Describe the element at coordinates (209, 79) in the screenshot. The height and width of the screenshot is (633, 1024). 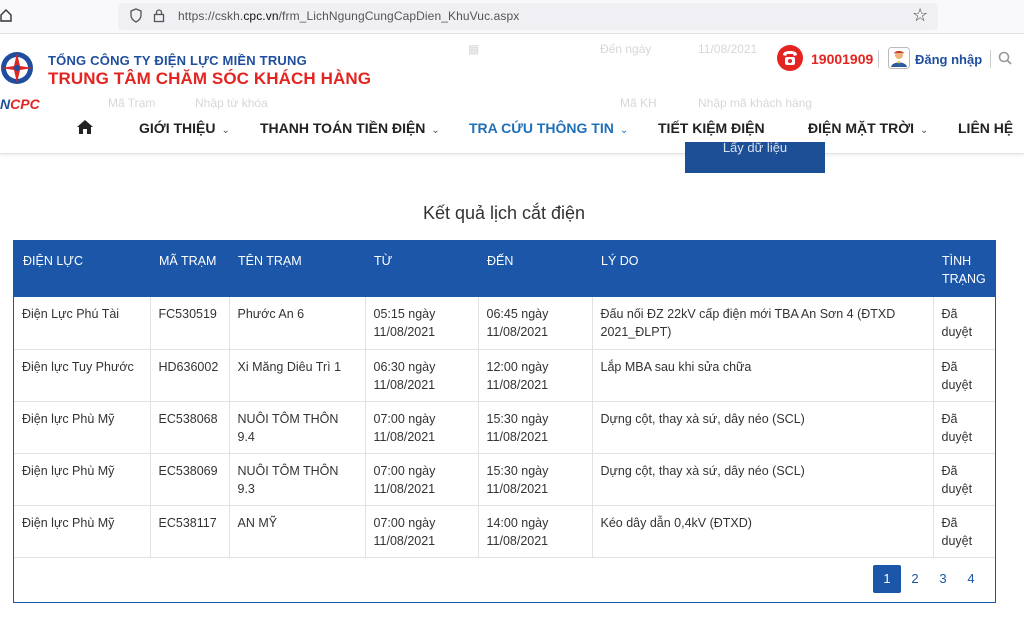
I see `center-name: TRUNG TÂM CHĂM SÓC KHÁCH HÀNG` at that location.